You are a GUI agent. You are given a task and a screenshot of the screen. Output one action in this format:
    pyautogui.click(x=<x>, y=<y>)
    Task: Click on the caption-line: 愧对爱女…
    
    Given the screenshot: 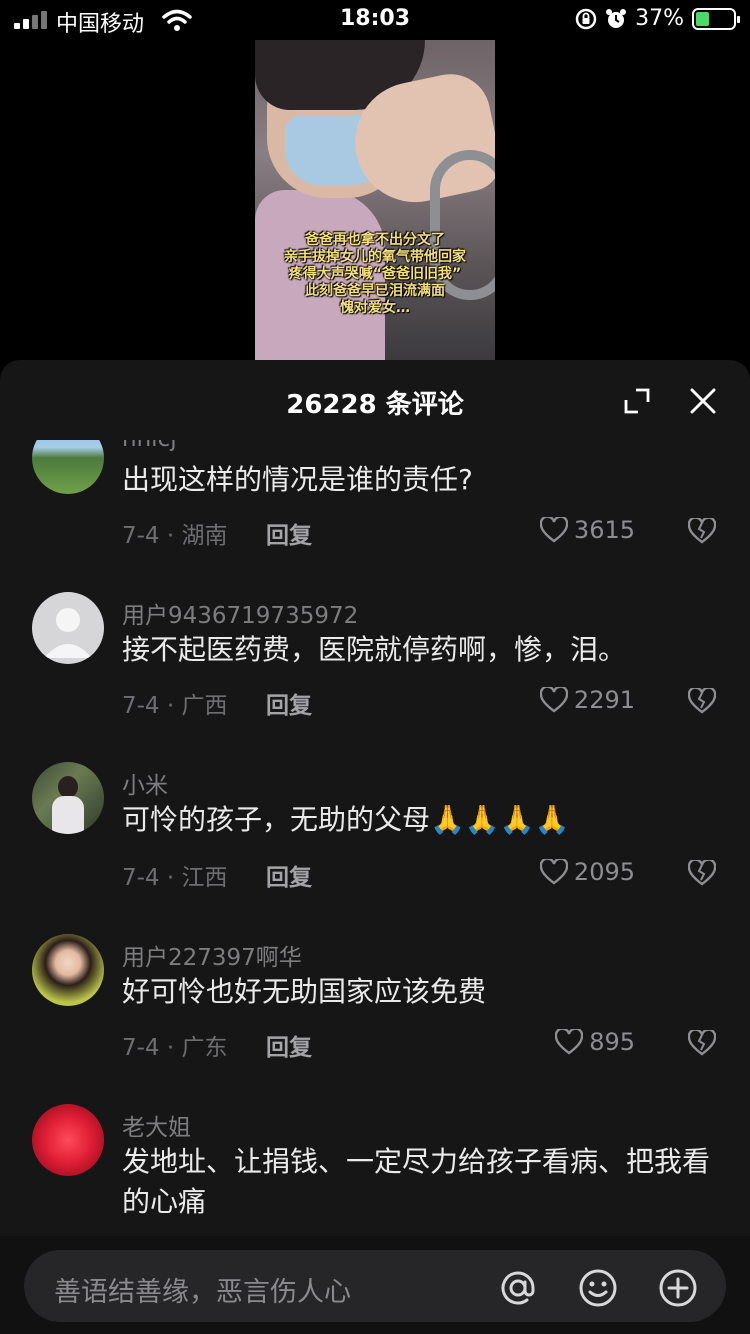 What is the action you would take?
    pyautogui.click(x=375, y=308)
    